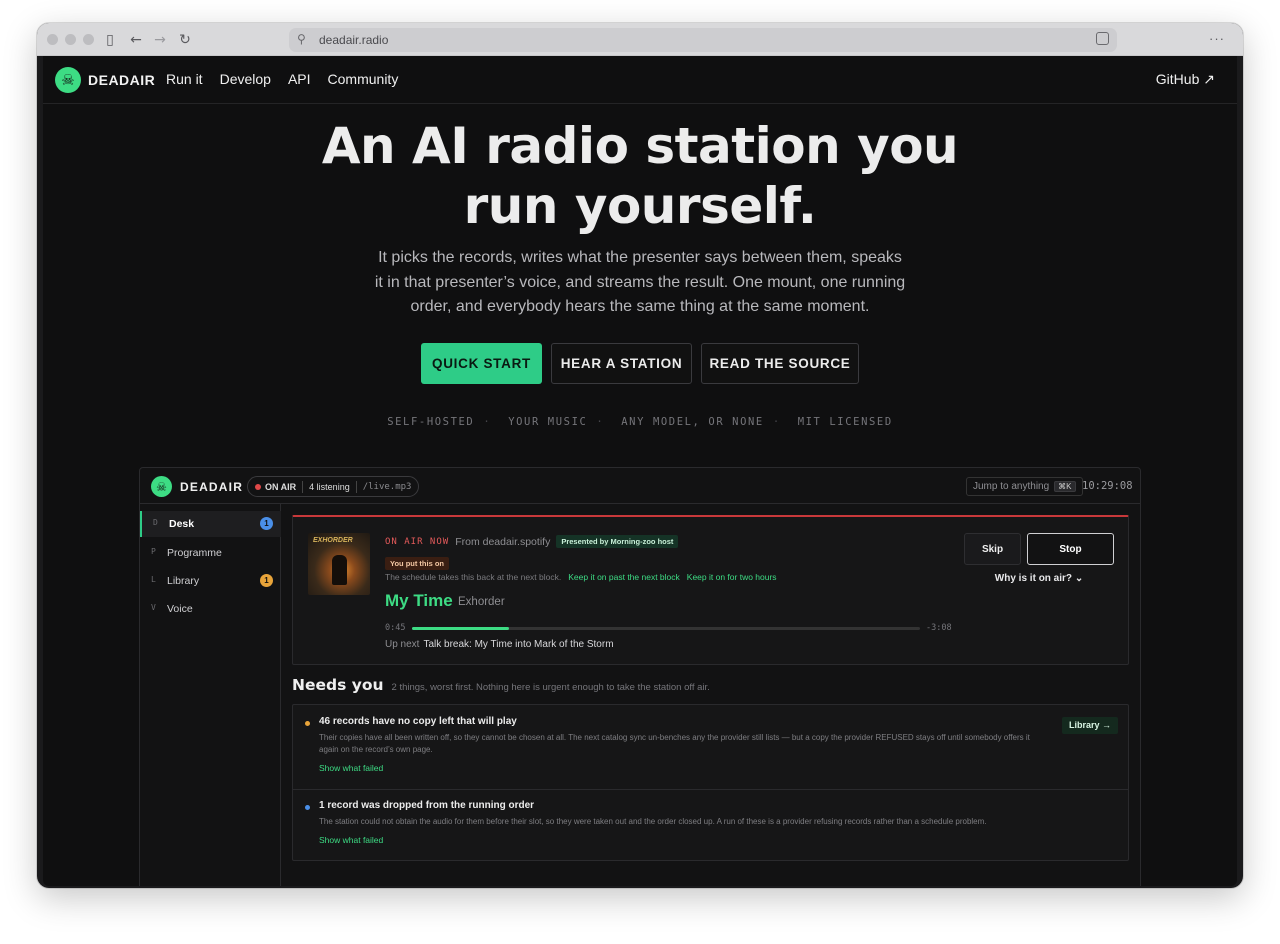 This screenshot has width=1280, height=944. Describe the element at coordinates (121, 80) in the screenshot. I see `brand-name: DEADAIR` at that location.